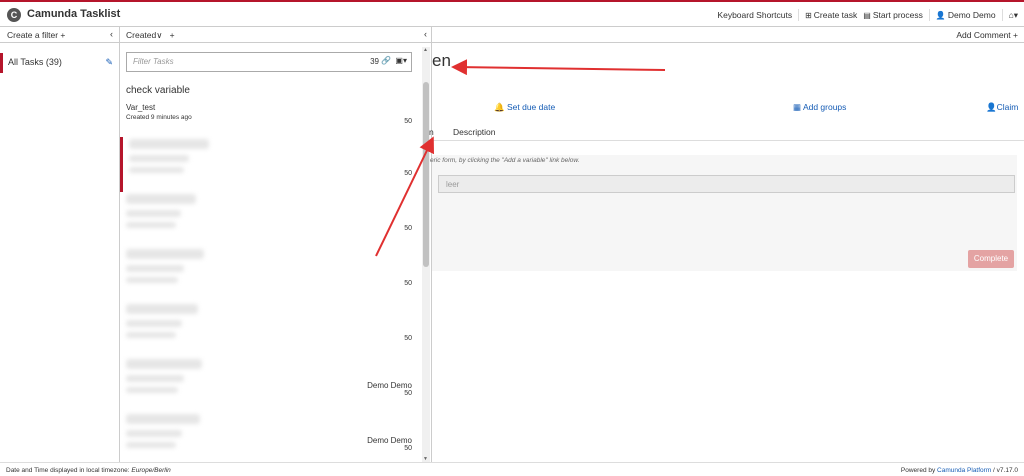  What do you see at coordinates (728, 35) in the screenshot?
I see `detail-header: Add Comment +` at bounding box center [728, 35].